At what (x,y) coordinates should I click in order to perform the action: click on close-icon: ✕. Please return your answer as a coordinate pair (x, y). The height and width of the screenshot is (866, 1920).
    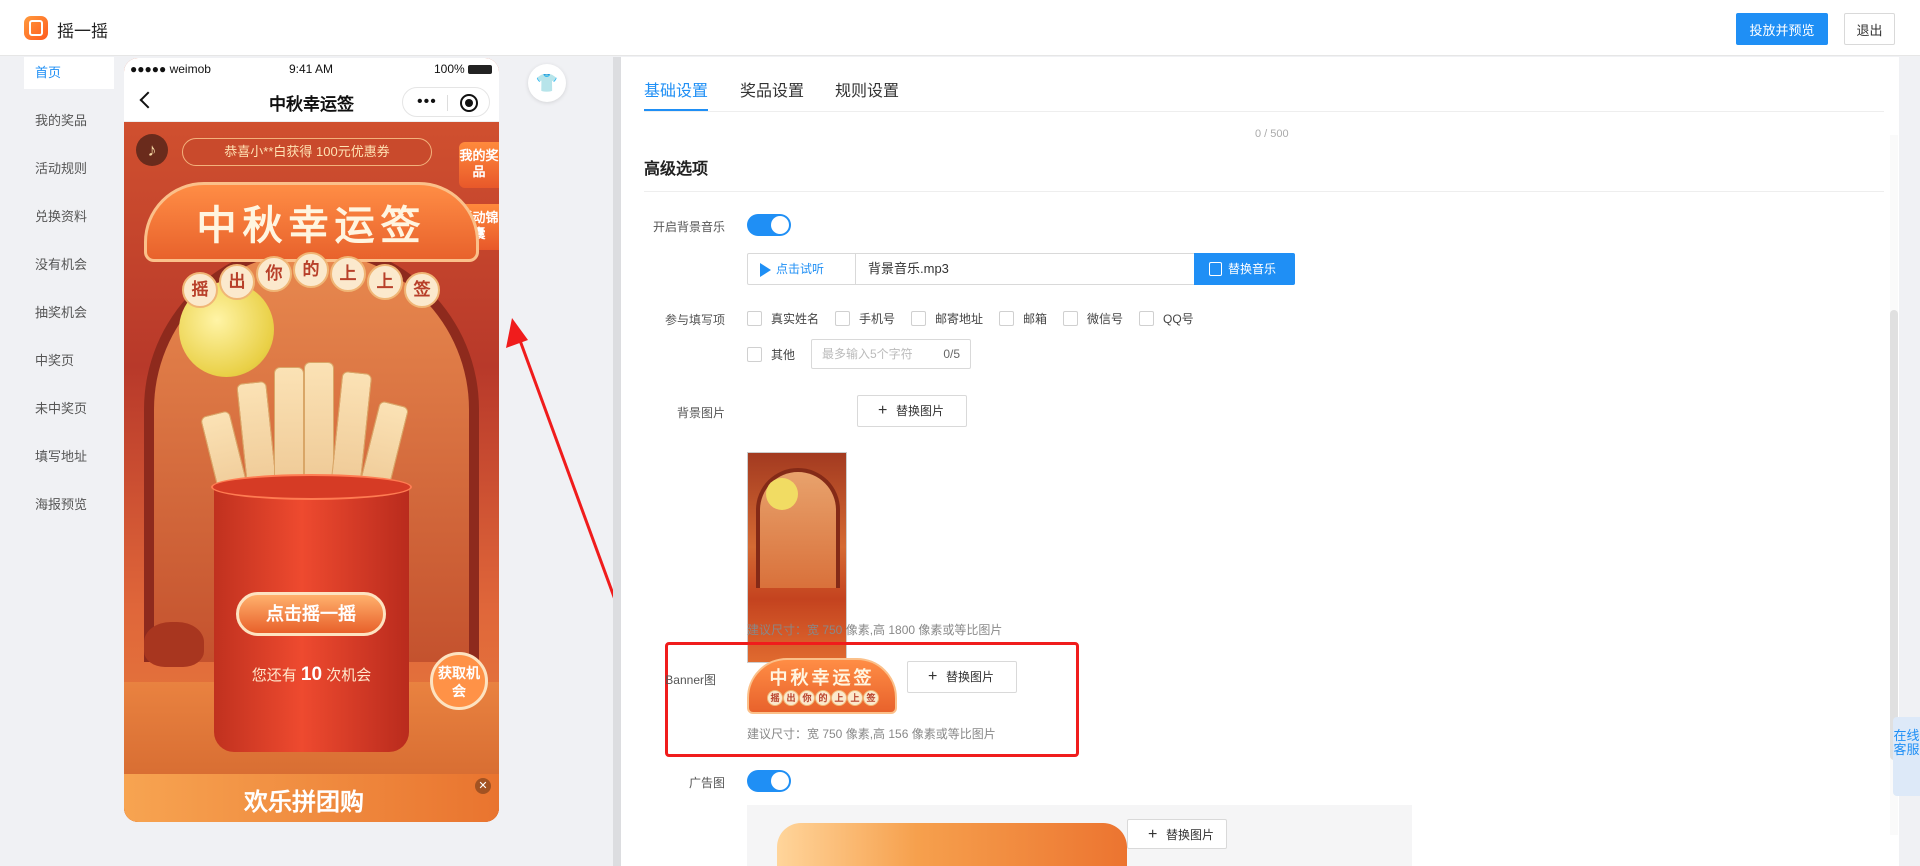
    Looking at the image, I should click on (483, 786).